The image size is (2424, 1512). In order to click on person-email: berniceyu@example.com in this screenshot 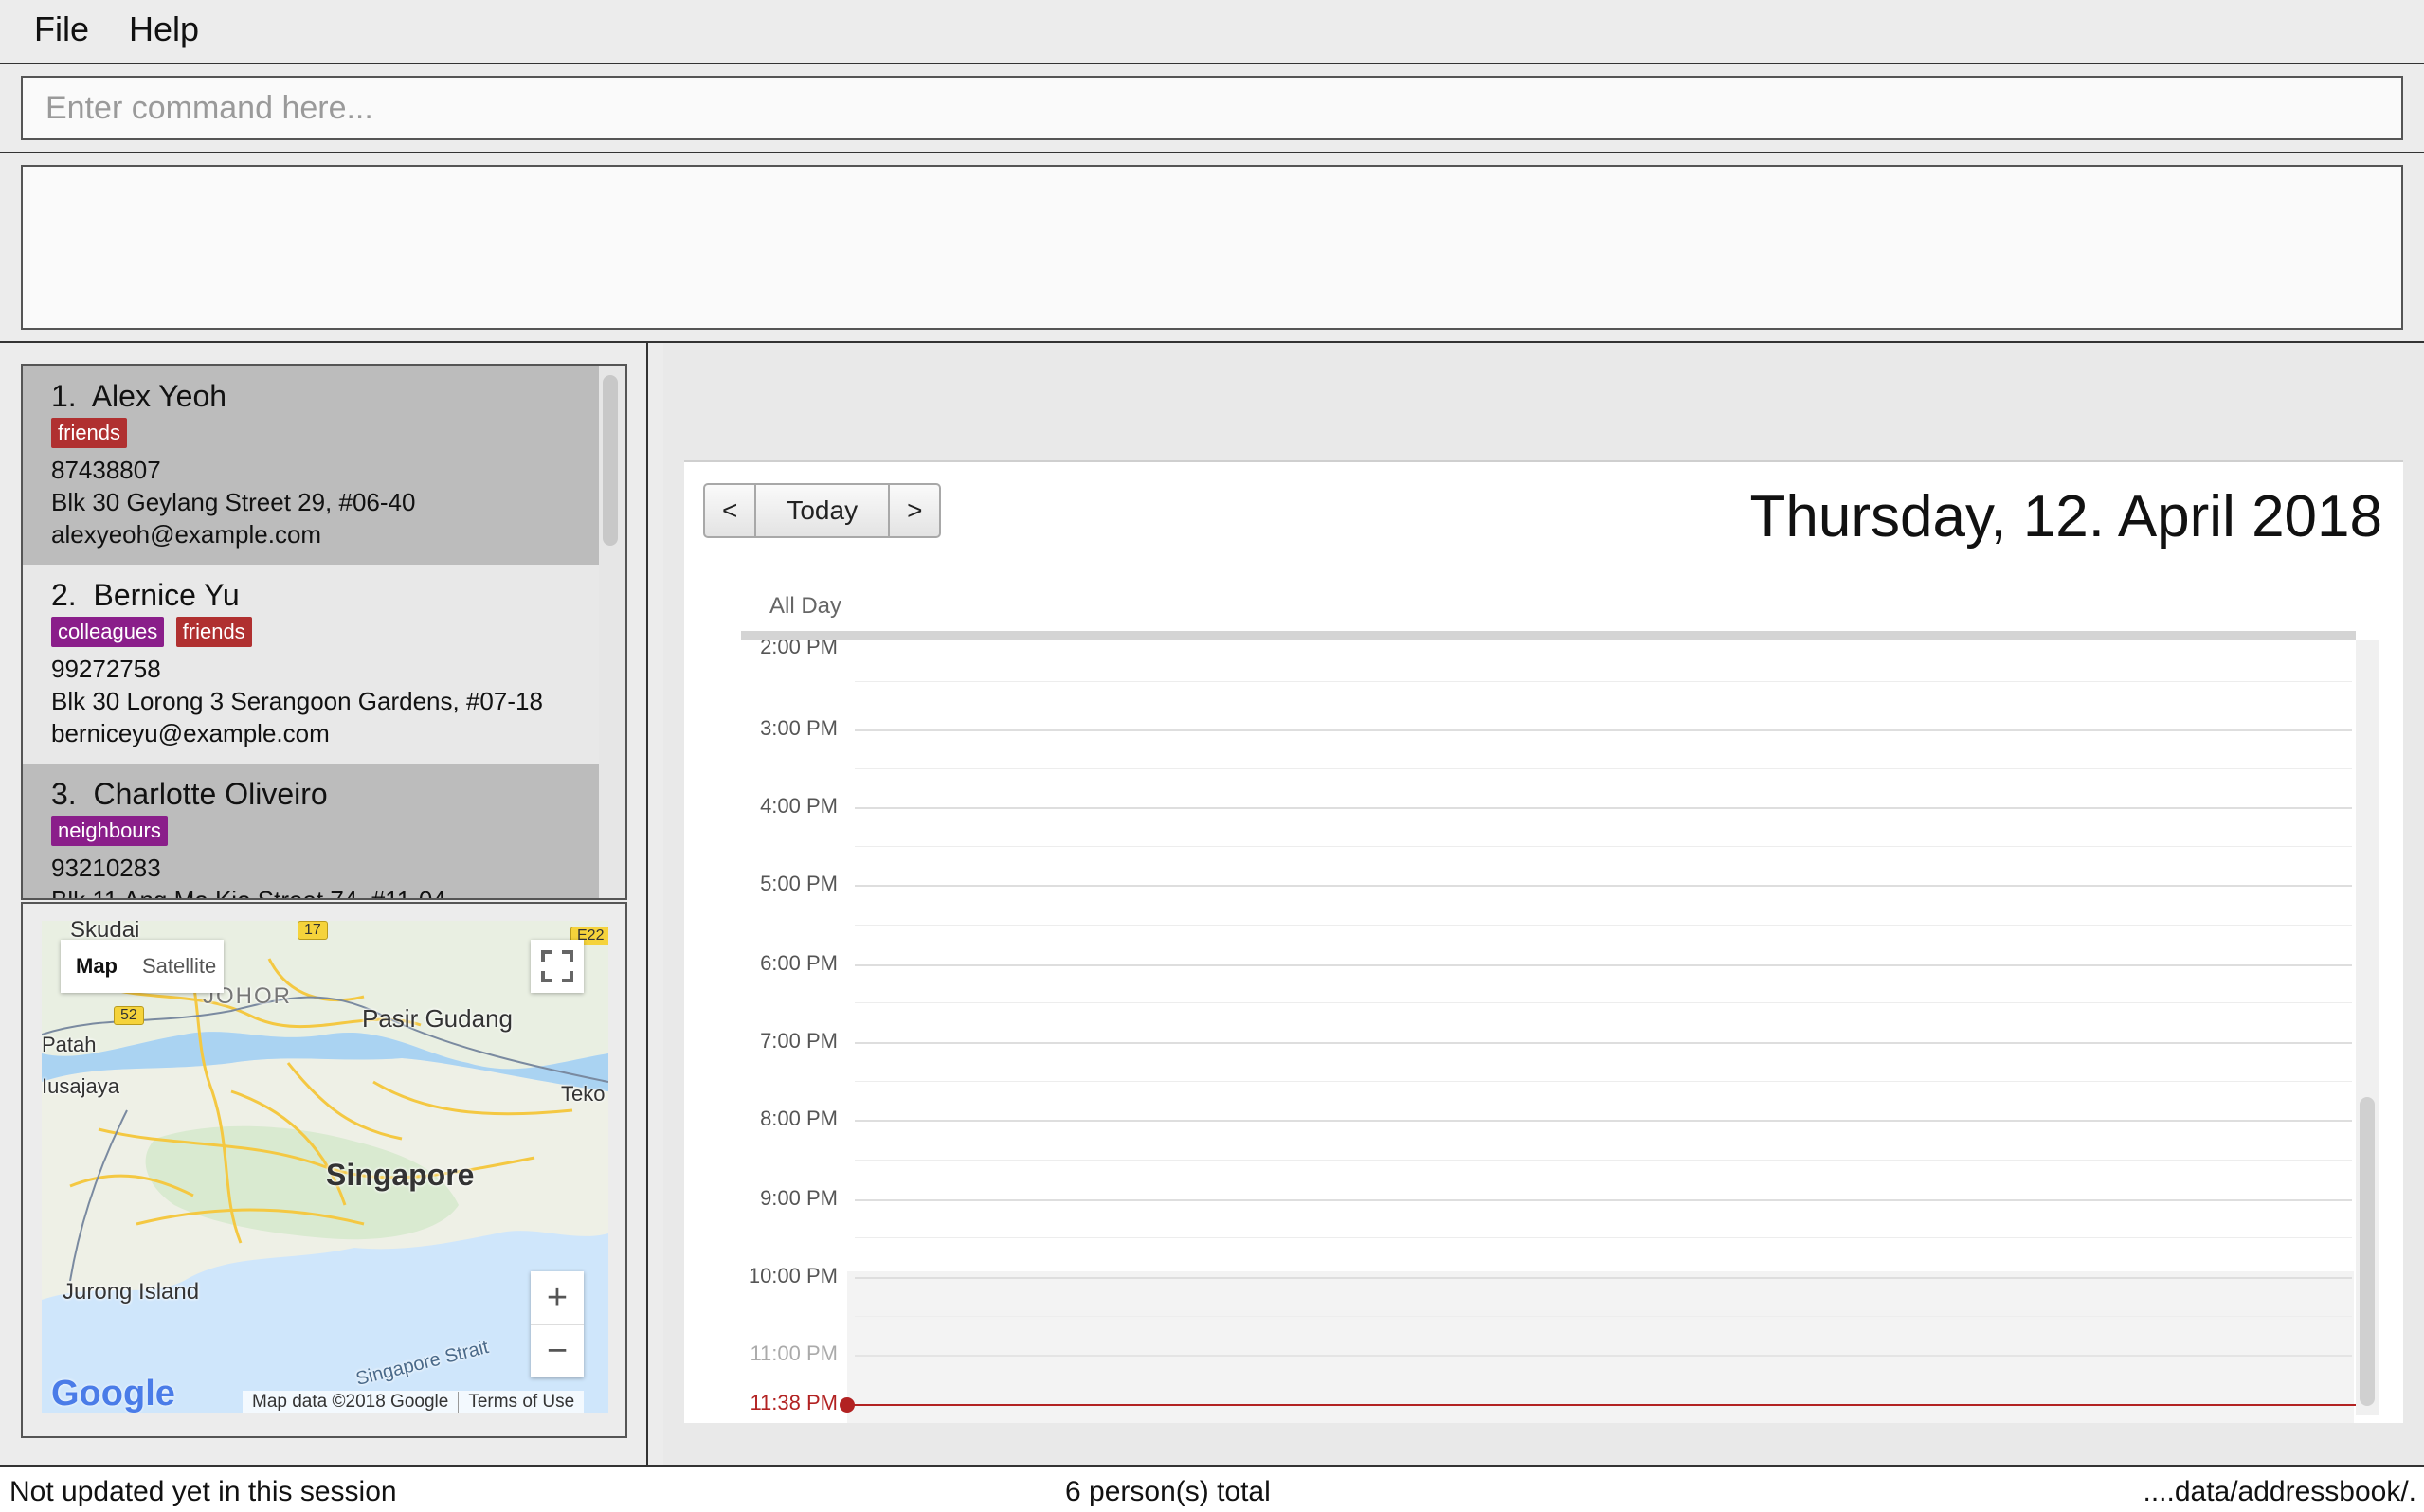, I will do `click(190, 733)`.